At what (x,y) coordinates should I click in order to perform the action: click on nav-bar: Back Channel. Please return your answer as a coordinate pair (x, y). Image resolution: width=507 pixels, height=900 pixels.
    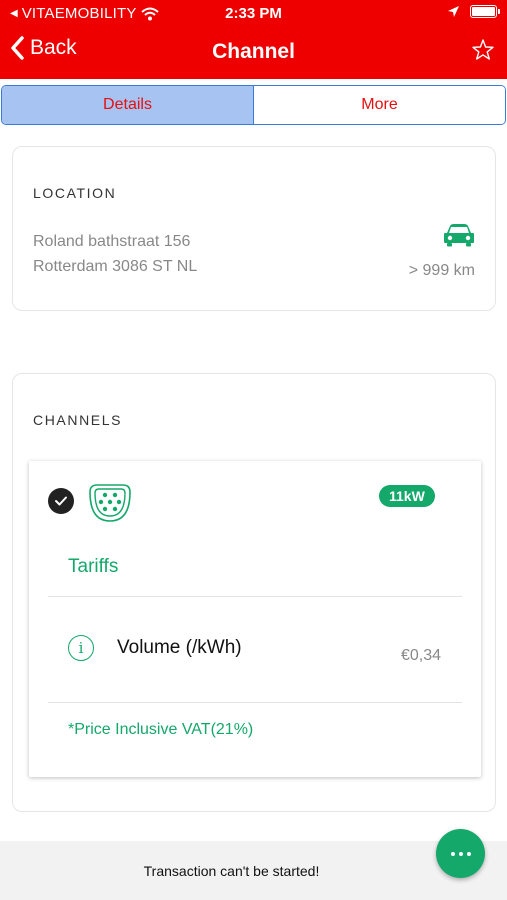
    Looking at the image, I should click on (253, 53).